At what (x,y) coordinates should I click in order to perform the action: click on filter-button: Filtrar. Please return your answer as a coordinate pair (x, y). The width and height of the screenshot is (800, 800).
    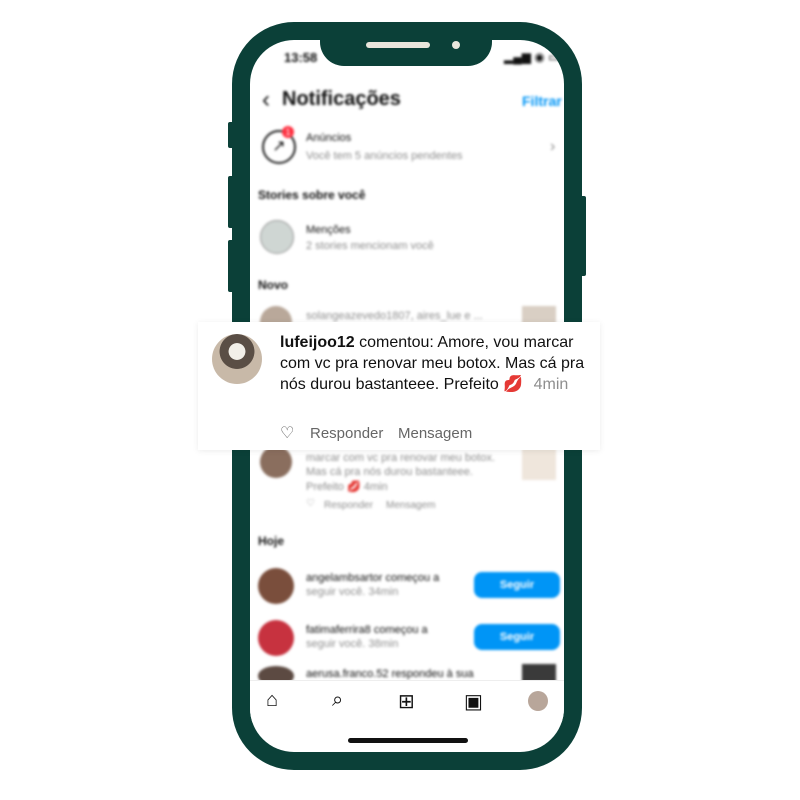
    Looking at the image, I should click on (542, 101).